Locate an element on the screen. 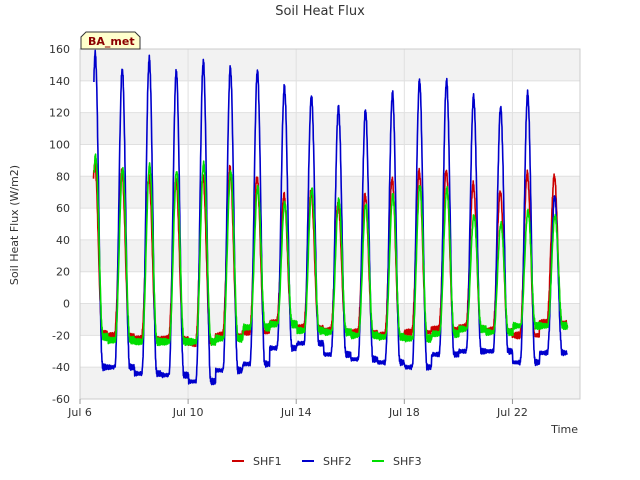 Image resolution: width=640 pixels, height=480 pixels. x-axis-label: Time is located at coordinates (564, 429).